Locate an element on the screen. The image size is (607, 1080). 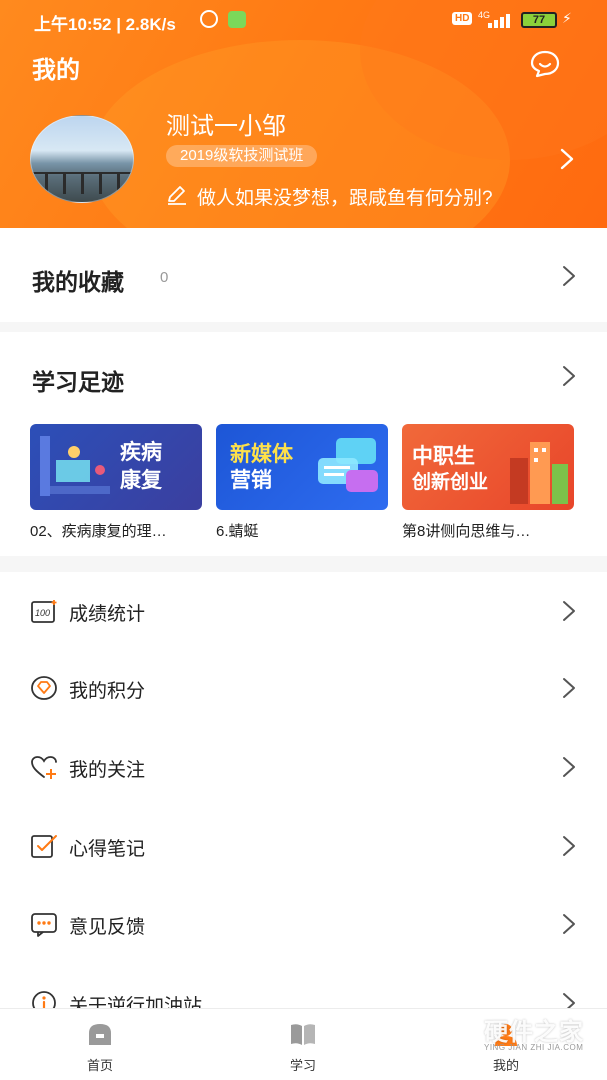
menu-item-score-stats: 100 成绩统计 is located at coordinates (303, 611).